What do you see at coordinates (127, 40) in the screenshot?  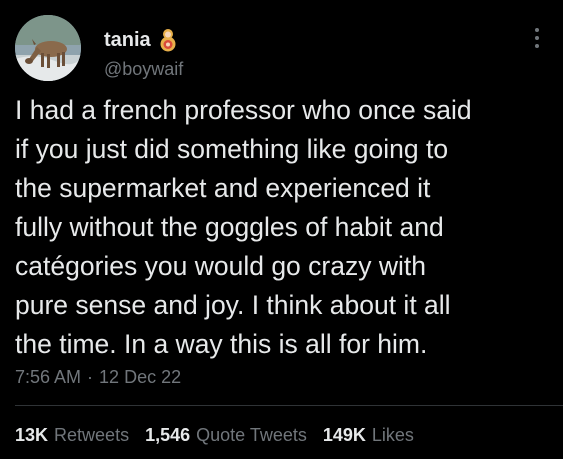 I see `display-name: tania` at bounding box center [127, 40].